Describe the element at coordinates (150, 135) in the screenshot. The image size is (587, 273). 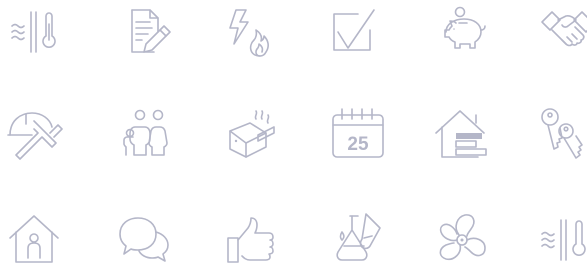
I see `family-icon` at that location.